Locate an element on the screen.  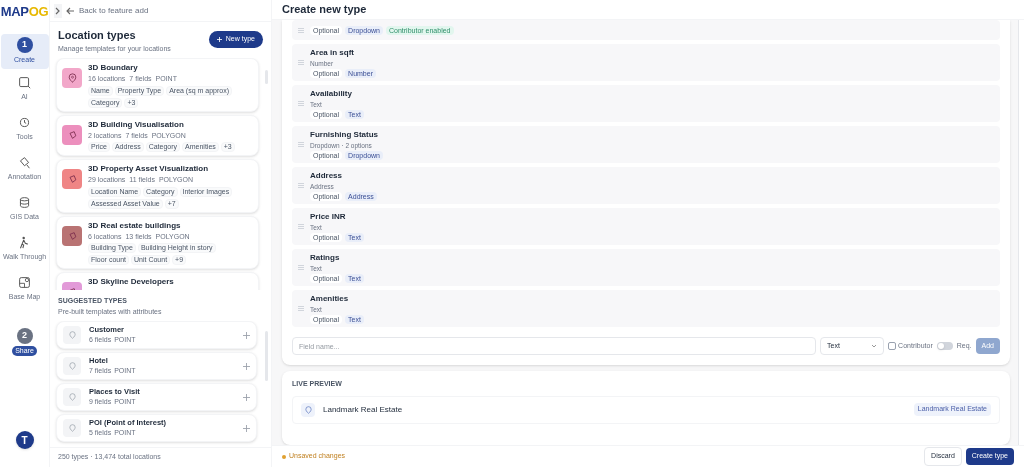
back-arrow-icon is located at coordinates (70, 10).